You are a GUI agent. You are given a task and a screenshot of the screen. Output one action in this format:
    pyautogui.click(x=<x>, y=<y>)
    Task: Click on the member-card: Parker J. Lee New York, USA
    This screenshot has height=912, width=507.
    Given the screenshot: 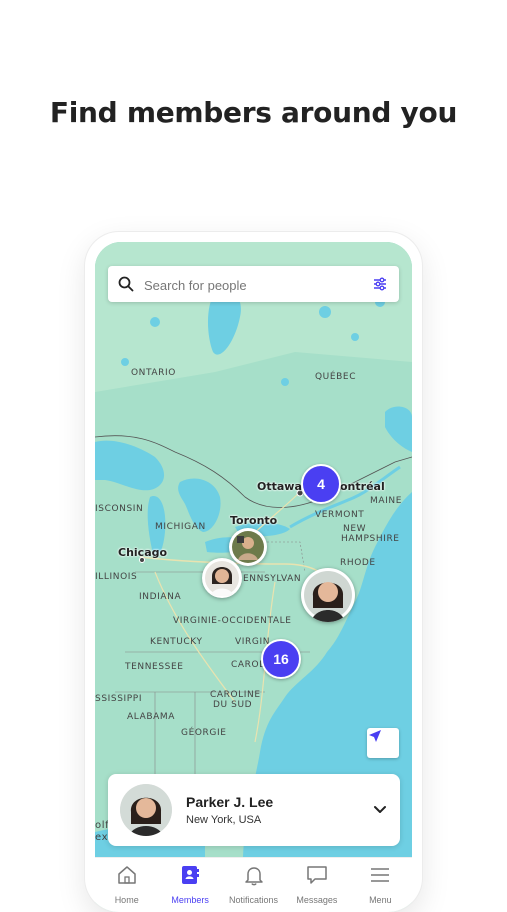 What is the action you would take?
    pyautogui.click(x=254, y=810)
    